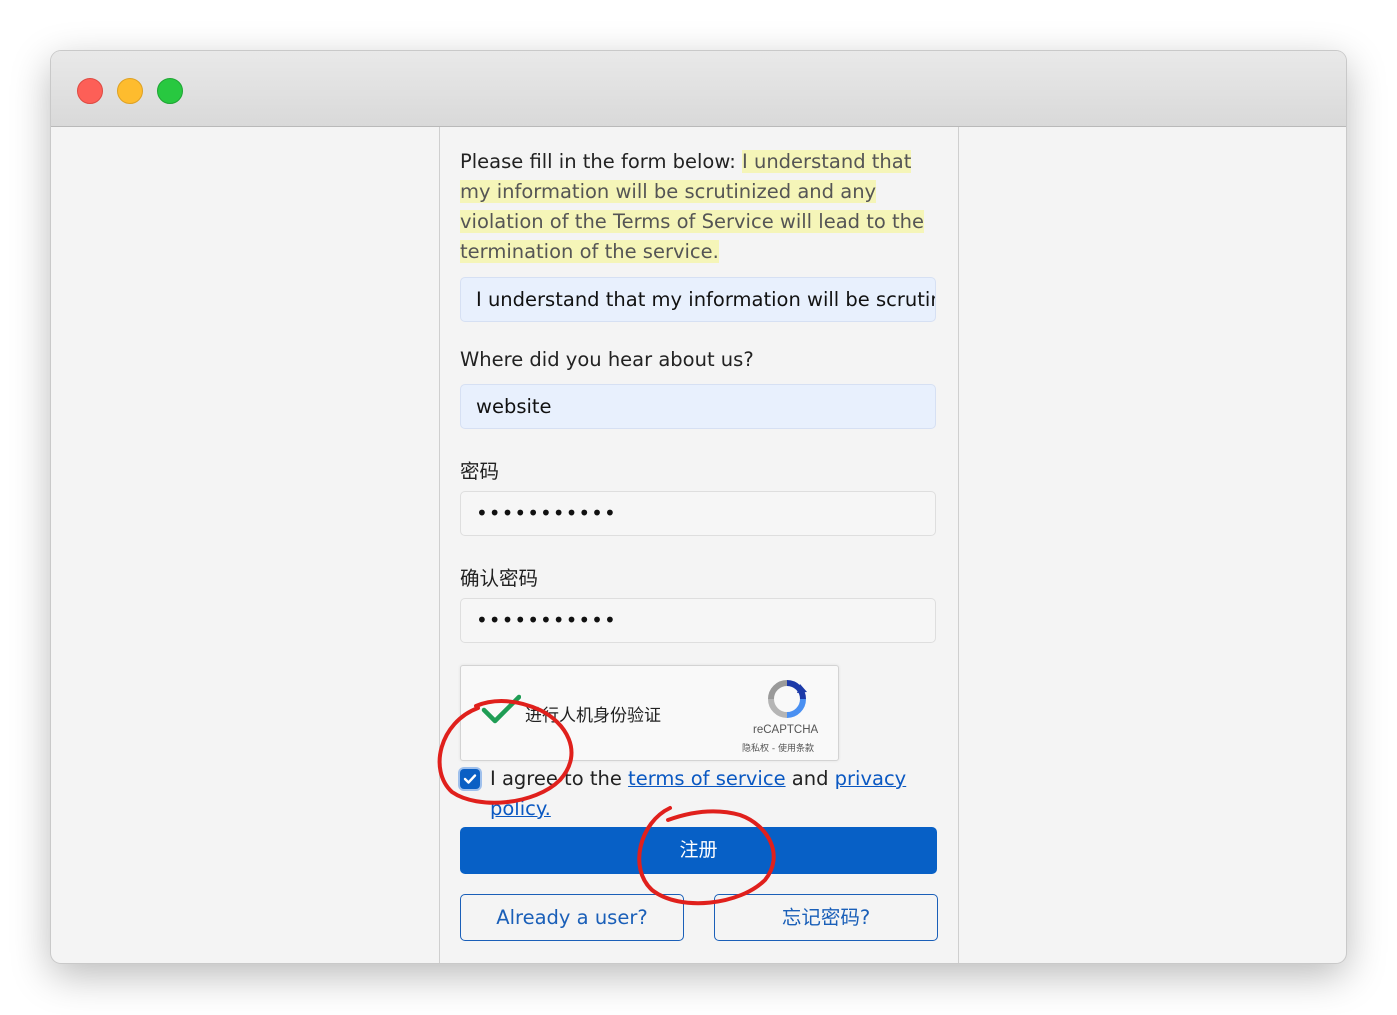 The width and height of the screenshot is (1397, 1015). What do you see at coordinates (90, 91) in the screenshot?
I see `close-window-button` at bounding box center [90, 91].